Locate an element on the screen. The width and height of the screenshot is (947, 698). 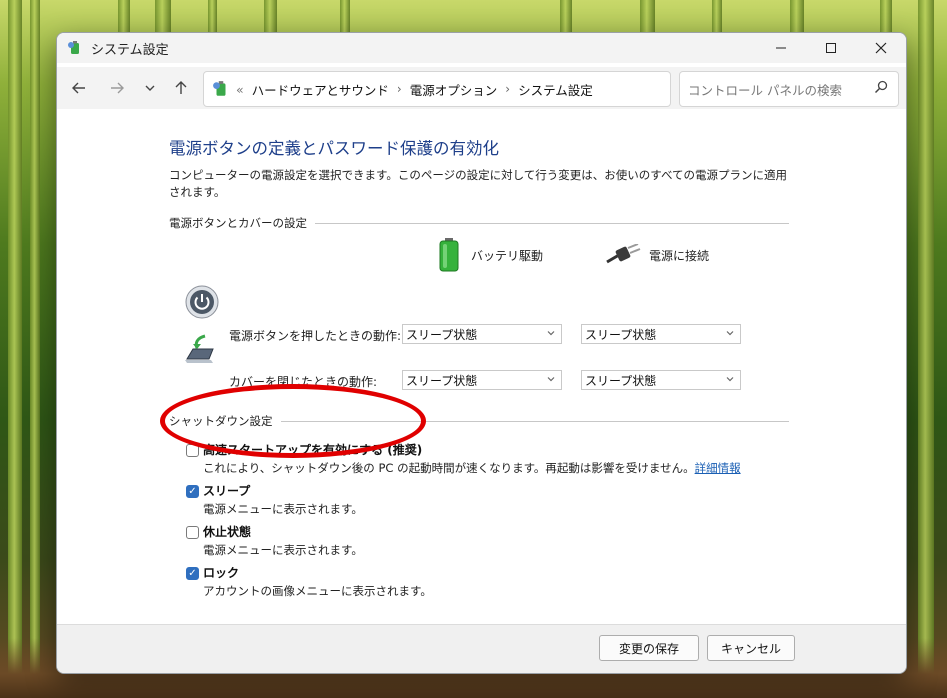
shutdown-section-title: シャットダウン設定 is located at coordinates (225, 421).